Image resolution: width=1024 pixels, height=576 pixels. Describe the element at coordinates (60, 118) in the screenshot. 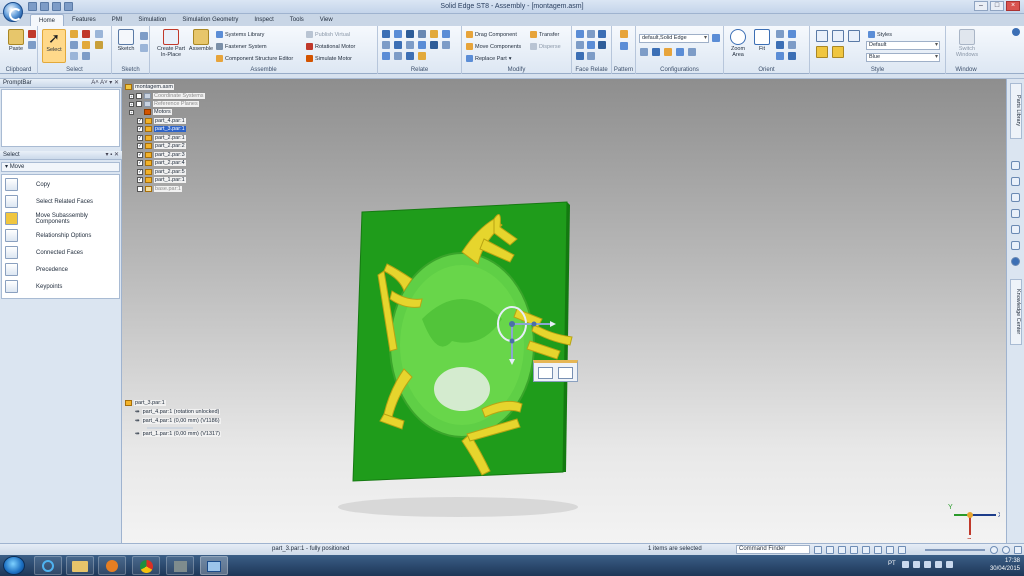

I see `promptbar-text-area` at that location.